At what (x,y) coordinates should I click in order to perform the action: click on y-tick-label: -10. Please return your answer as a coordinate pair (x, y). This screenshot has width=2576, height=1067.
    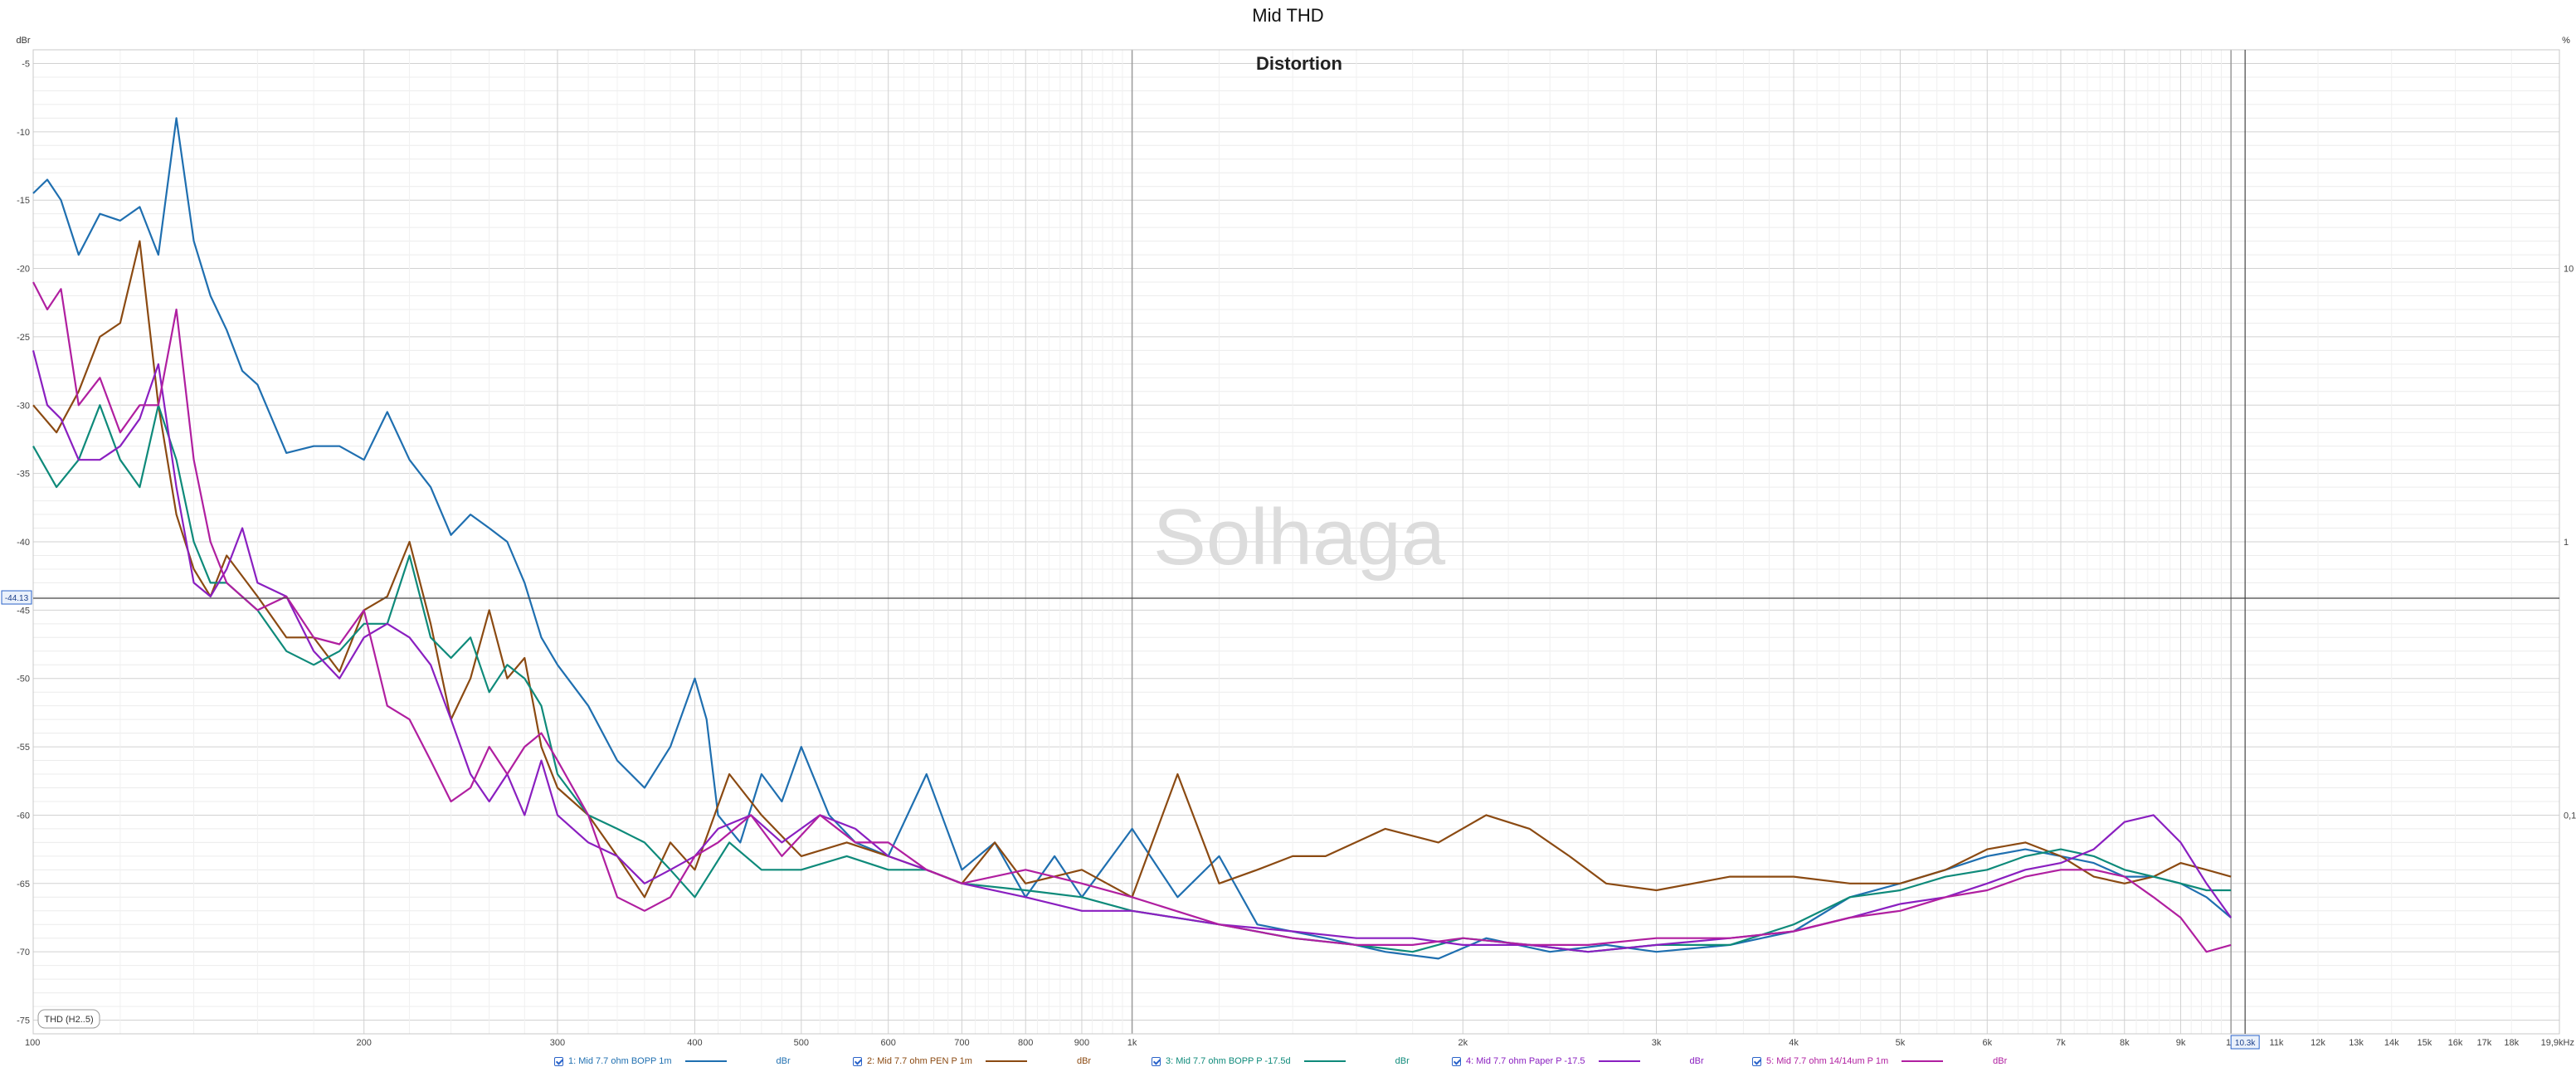
    Looking at the image, I should click on (23, 133).